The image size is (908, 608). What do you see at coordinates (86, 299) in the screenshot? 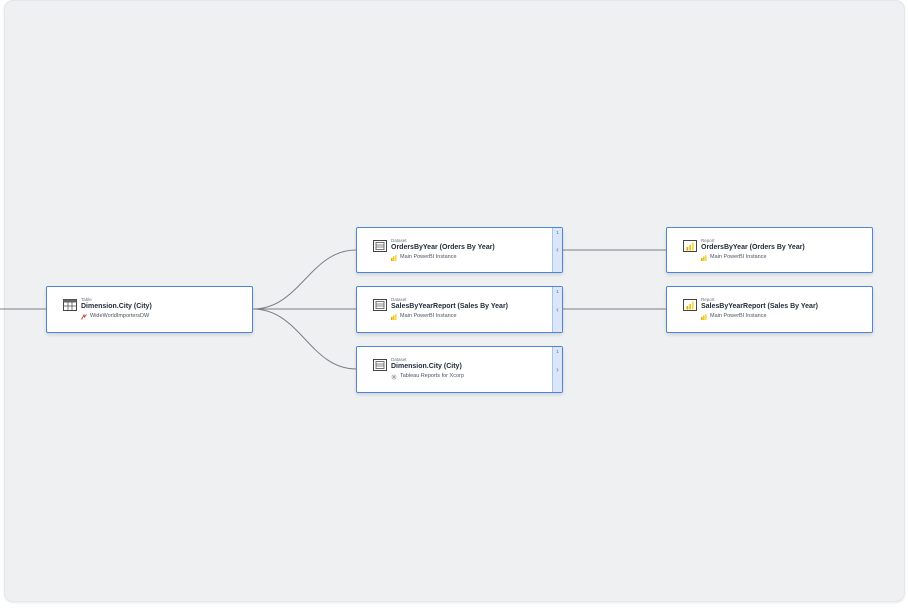
I see `node-type: Table` at bounding box center [86, 299].